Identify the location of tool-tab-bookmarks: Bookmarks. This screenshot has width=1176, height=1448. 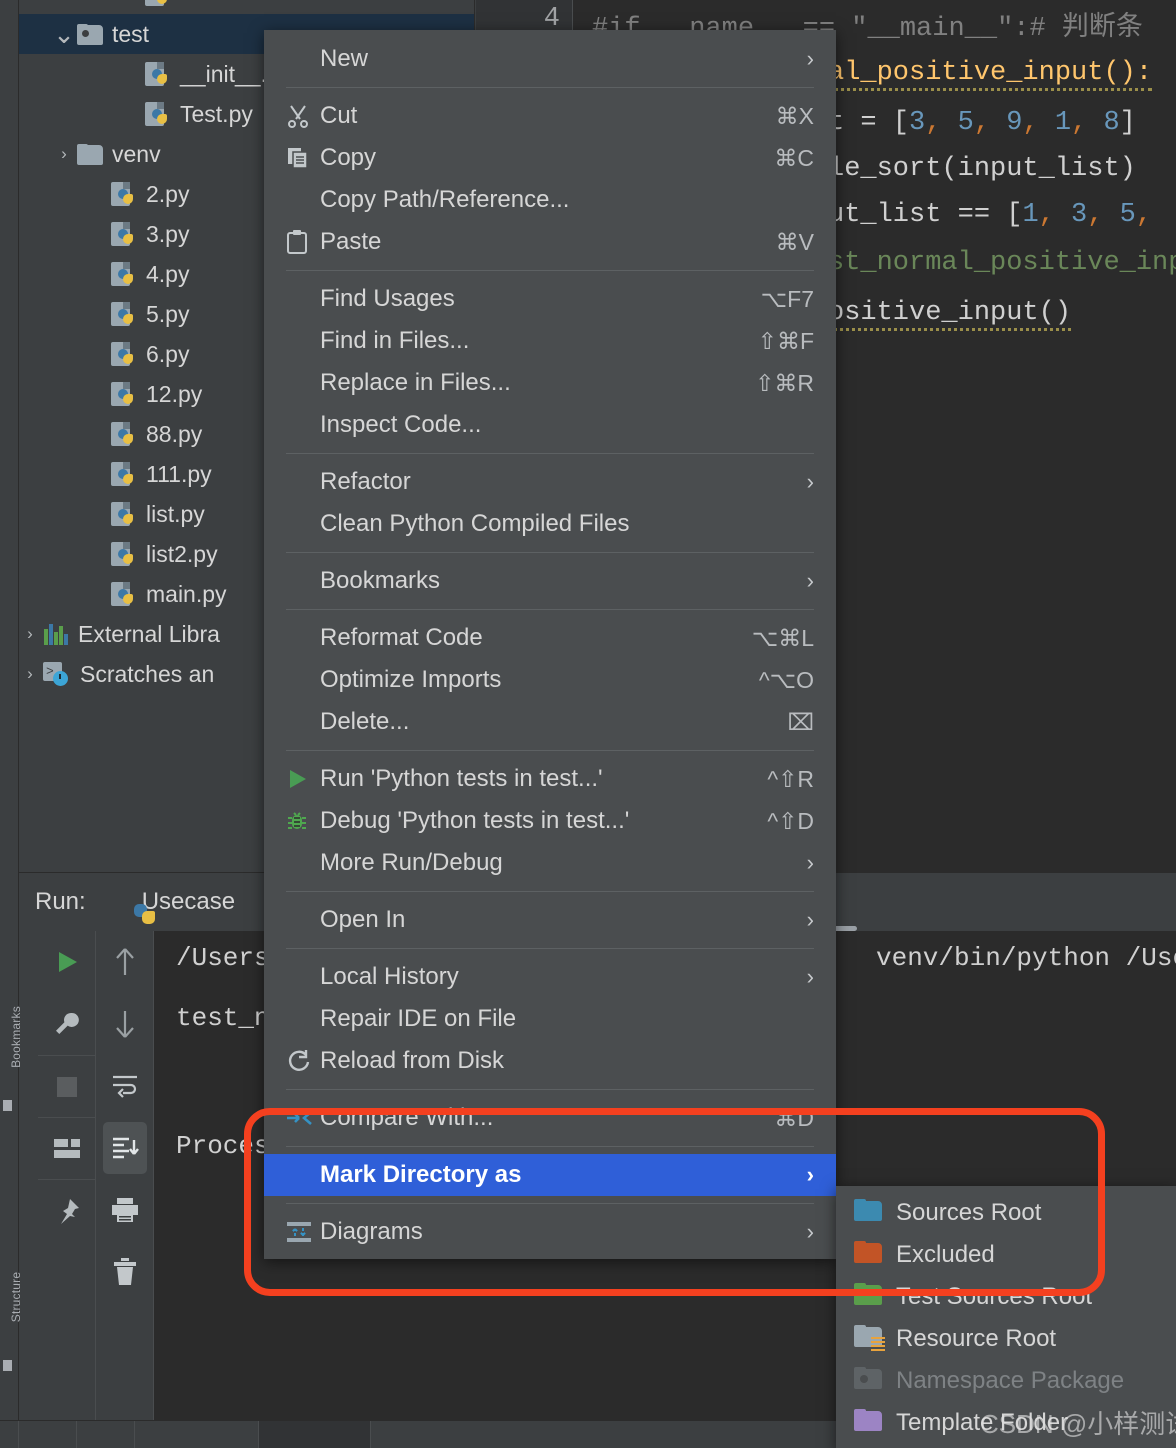
(16, 1037).